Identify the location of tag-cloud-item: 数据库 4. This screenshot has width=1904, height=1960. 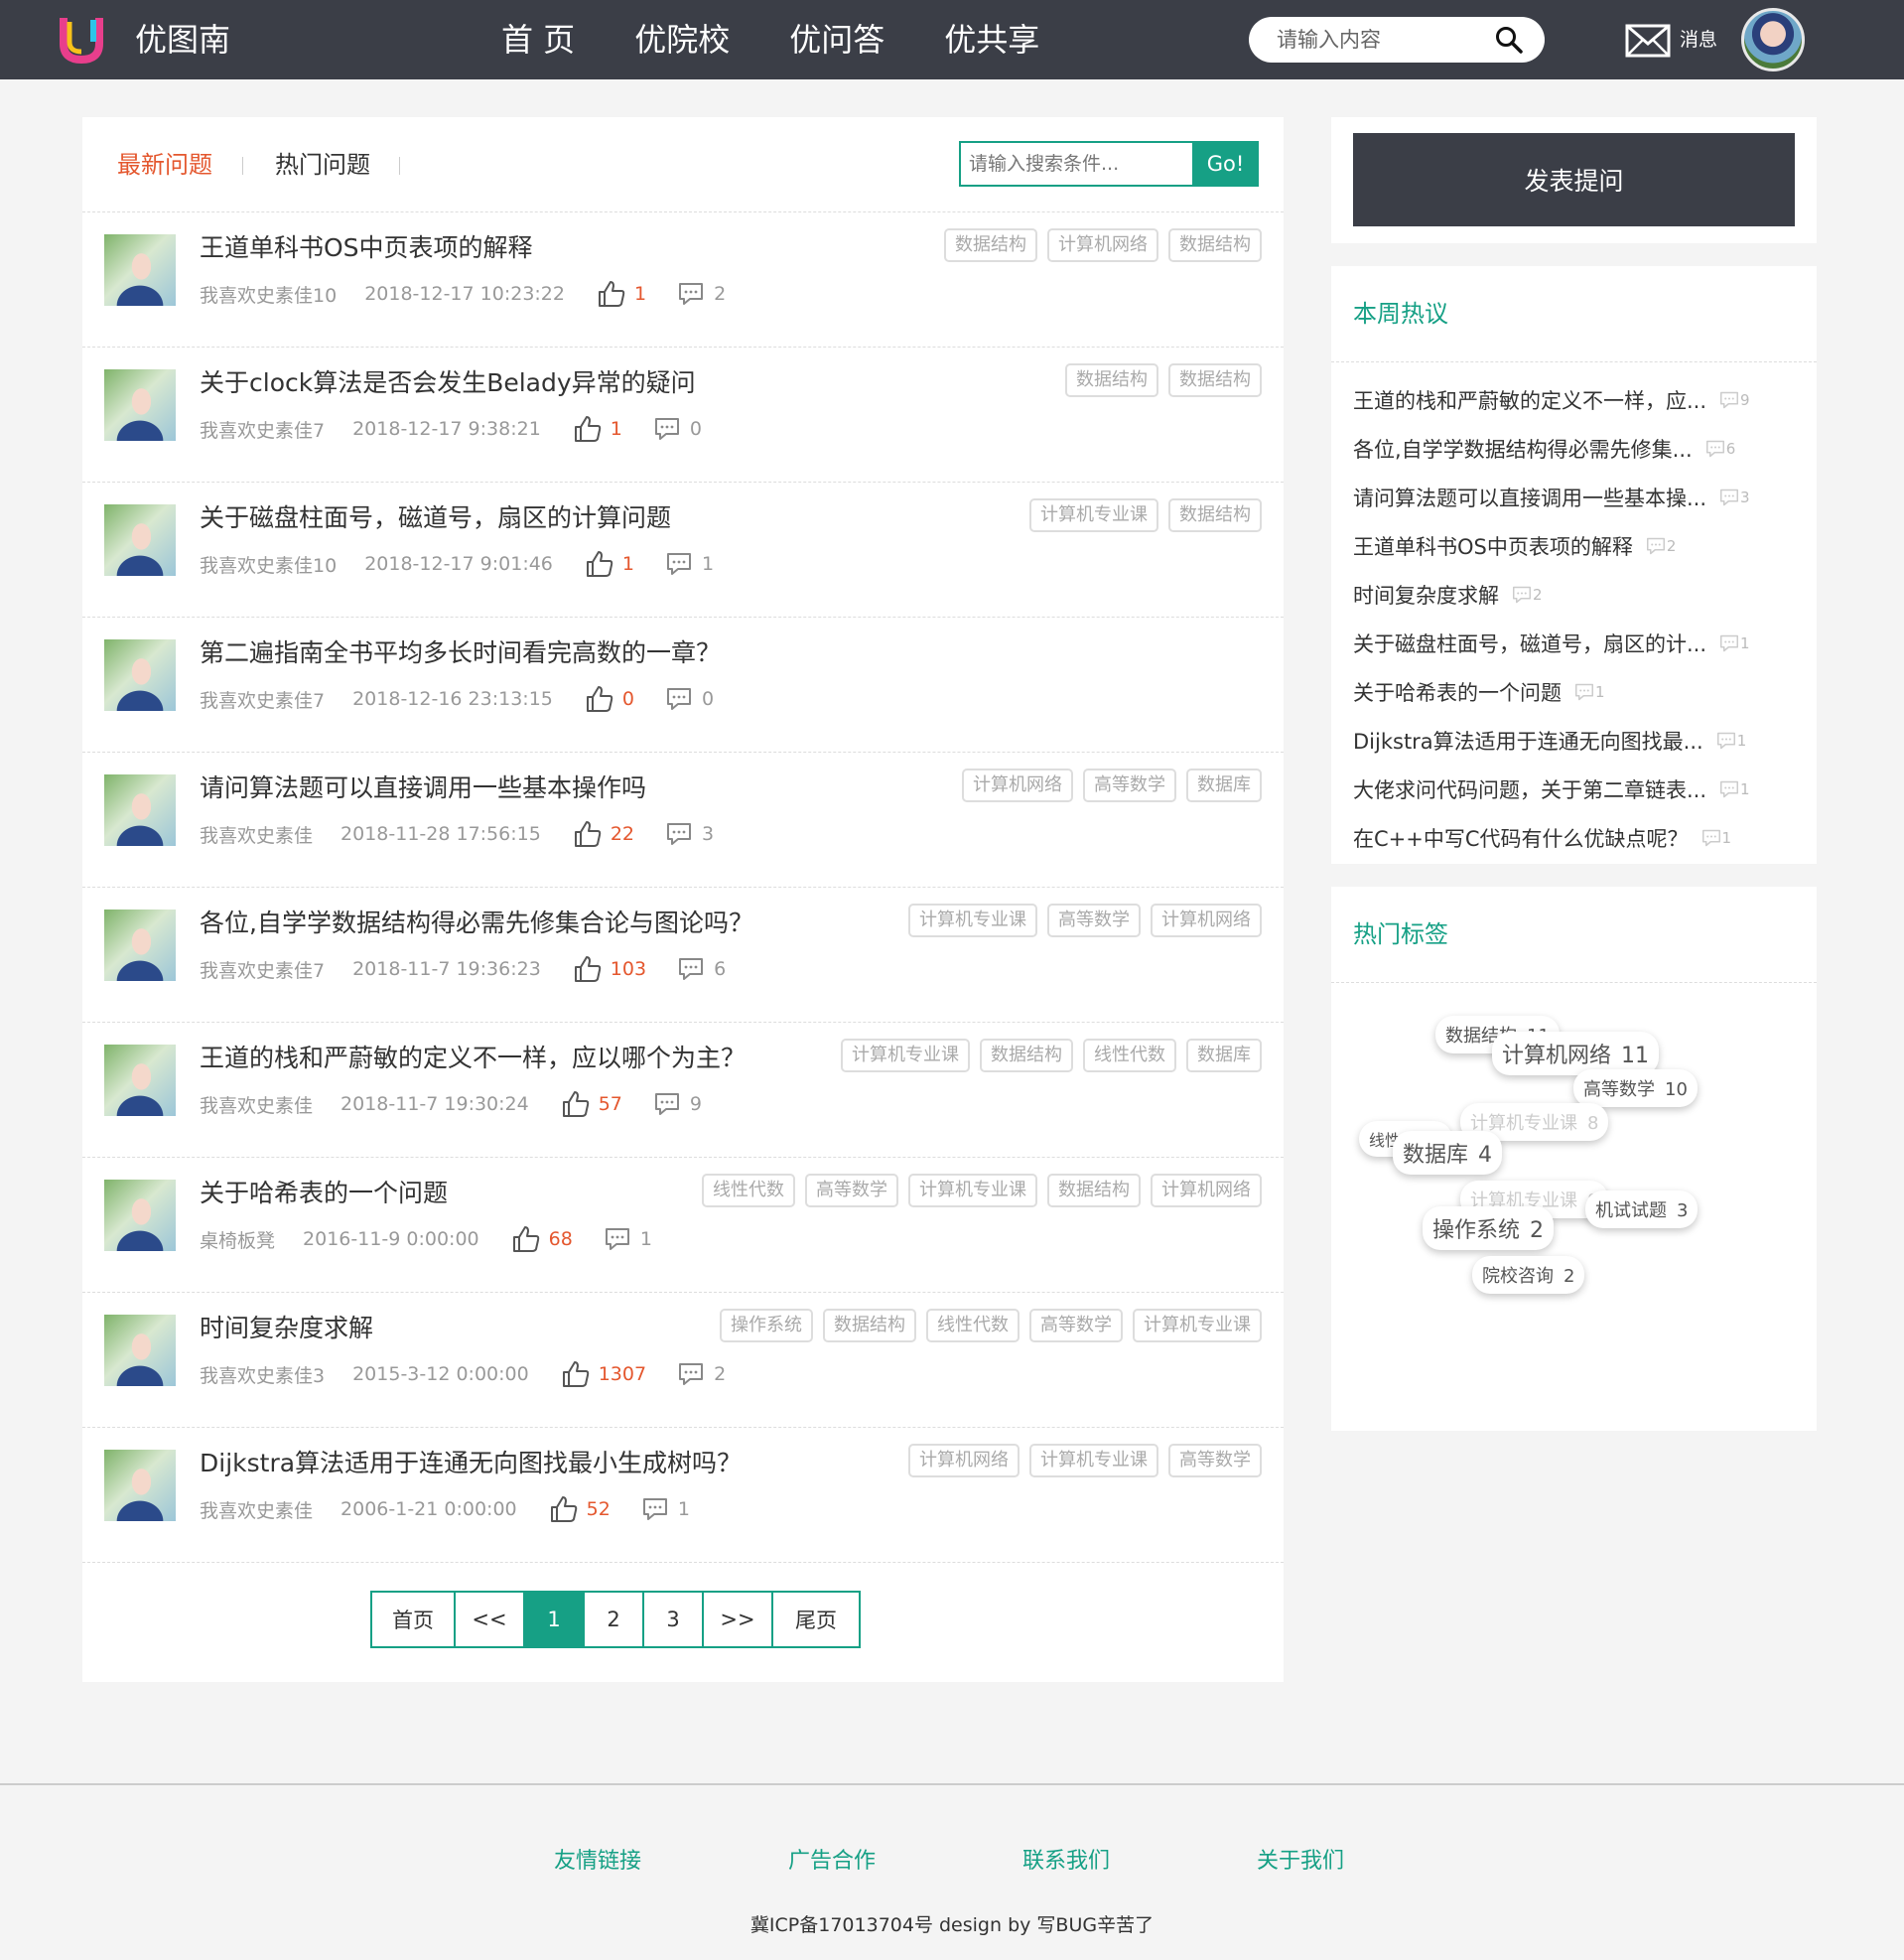
(1448, 1153).